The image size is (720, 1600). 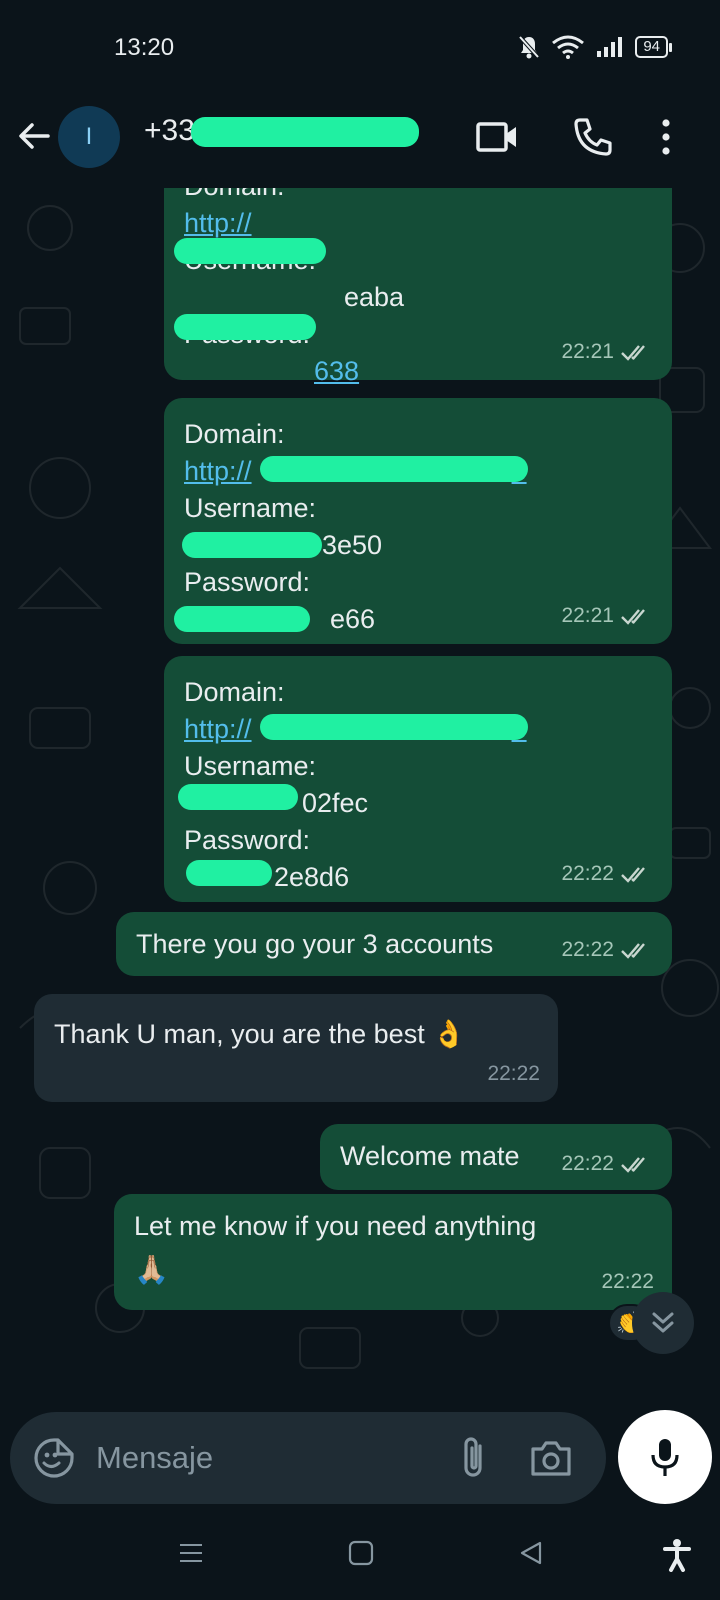 I want to click on message-text: Welcome mate, so click(x=430, y=1156).